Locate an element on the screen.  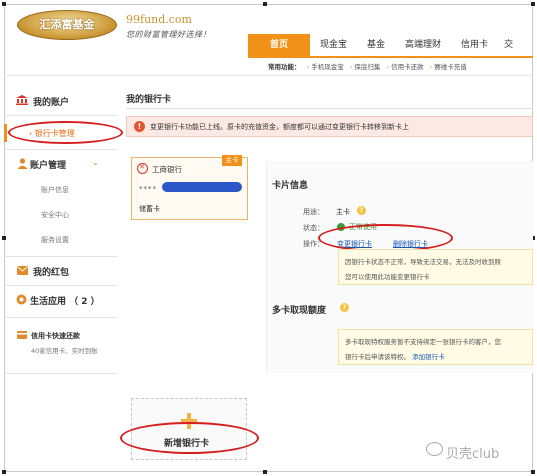
multi-card-title: 多卡取现额度 is located at coordinates (299, 311).